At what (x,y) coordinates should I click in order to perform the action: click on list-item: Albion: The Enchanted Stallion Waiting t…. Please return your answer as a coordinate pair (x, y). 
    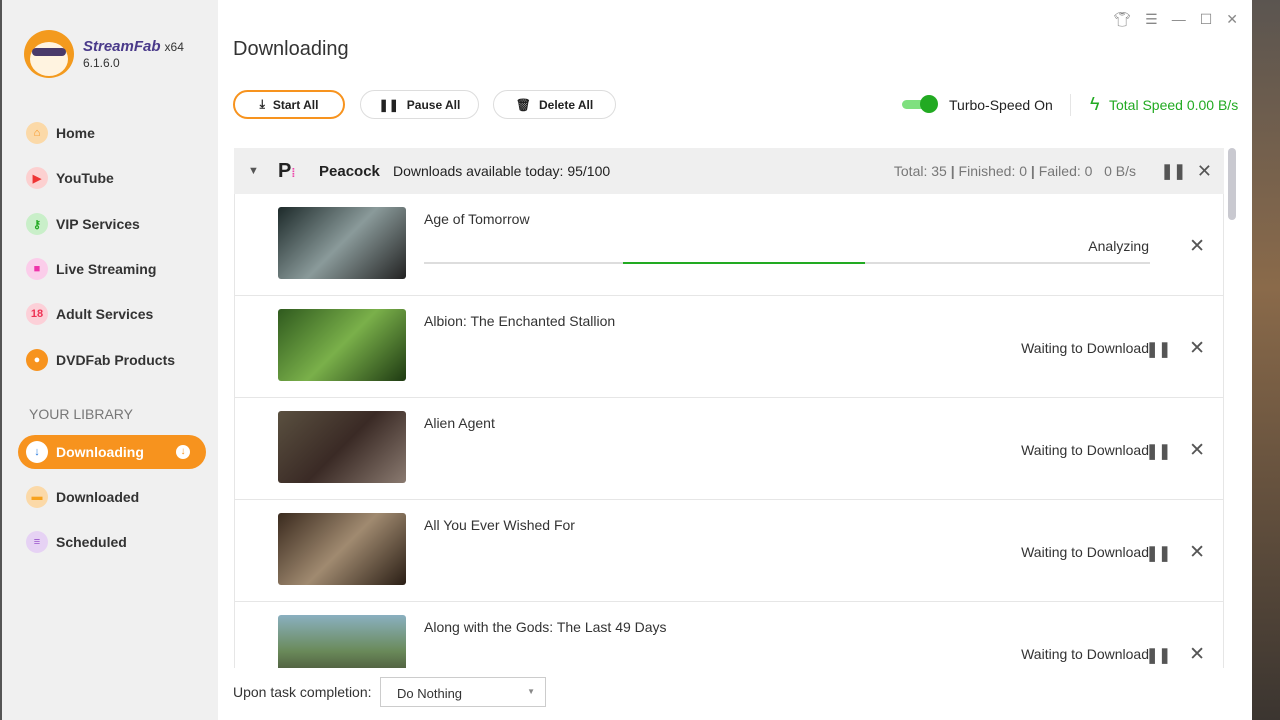
    Looking at the image, I should click on (729, 347).